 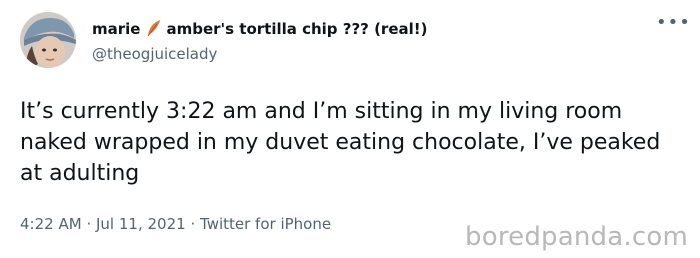 What do you see at coordinates (154, 30) in the screenshot?
I see `feather-icon` at bounding box center [154, 30].